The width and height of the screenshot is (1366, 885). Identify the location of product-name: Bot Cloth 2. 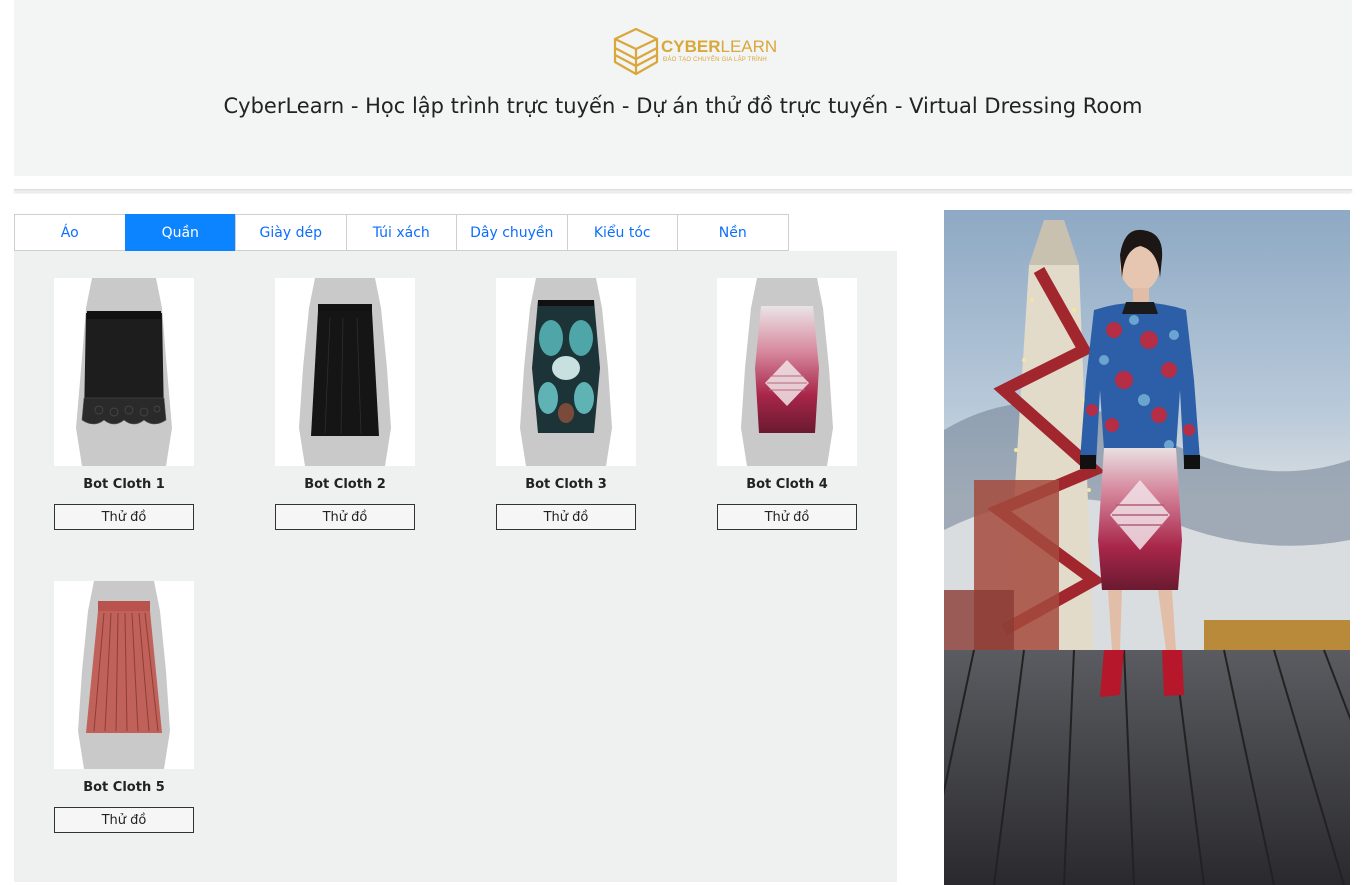
(345, 484).